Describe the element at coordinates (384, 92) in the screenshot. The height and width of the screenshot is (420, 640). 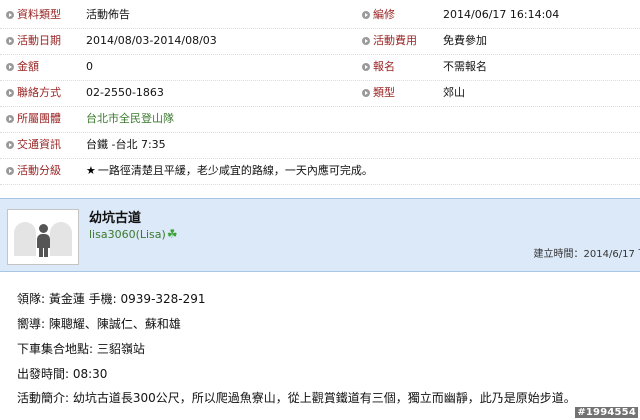
I see `info-label: 類型` at that location.